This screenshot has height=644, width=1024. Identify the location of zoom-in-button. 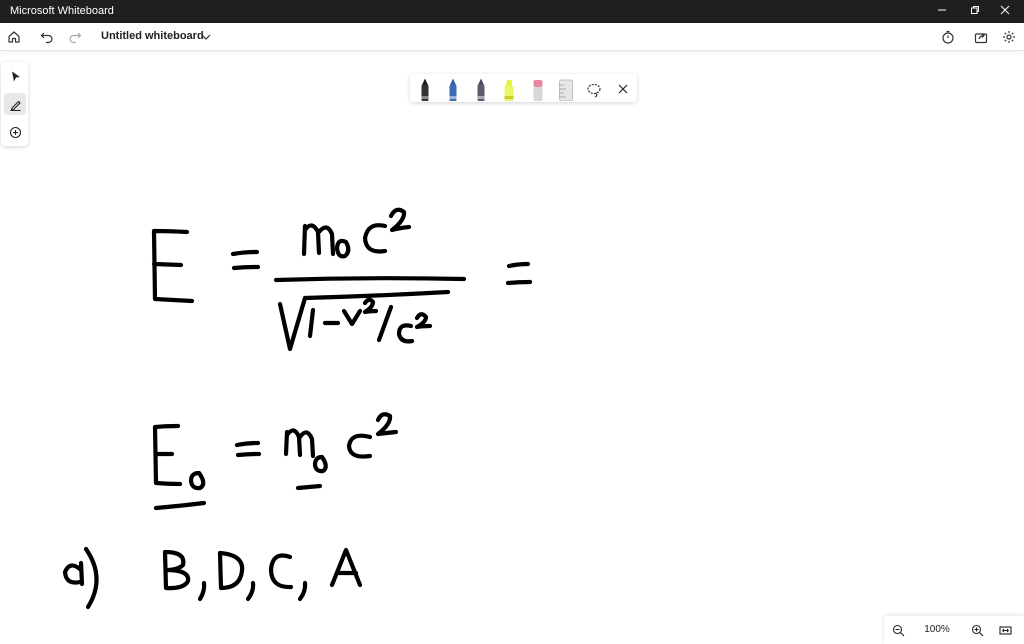
(977, 630).